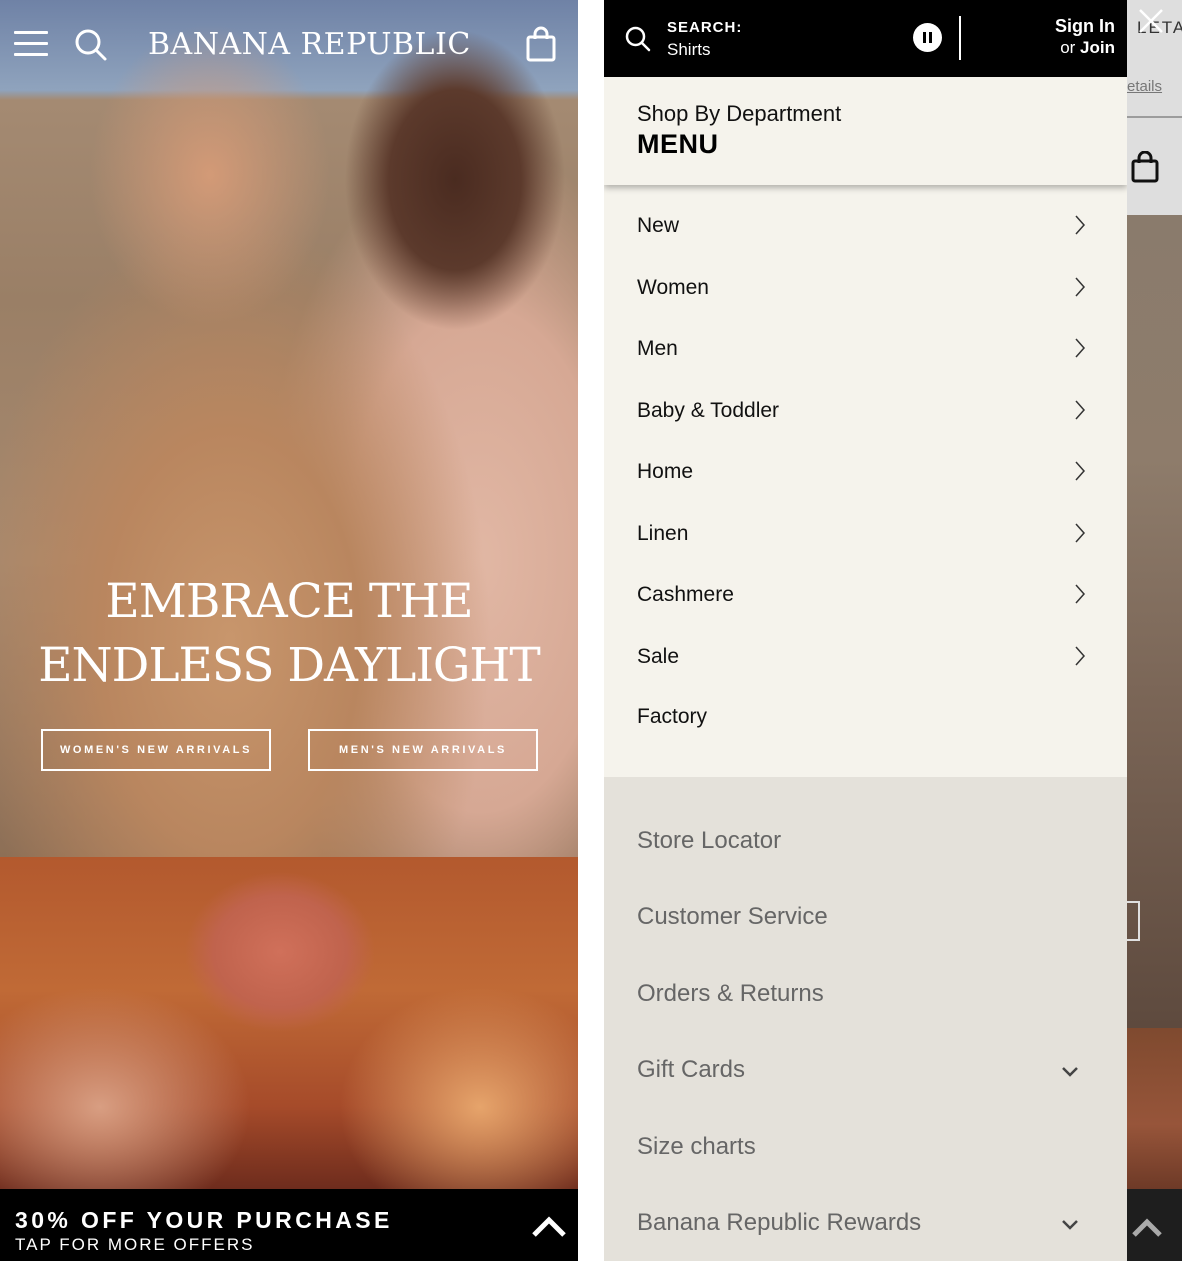 This screenshot has width=1182, height=1261. What do you see at coordinates (865, 411) in the screenshot?
I see `menu-item-baby-toddler: Baby & Toddler` at bounding box center [865, 411].